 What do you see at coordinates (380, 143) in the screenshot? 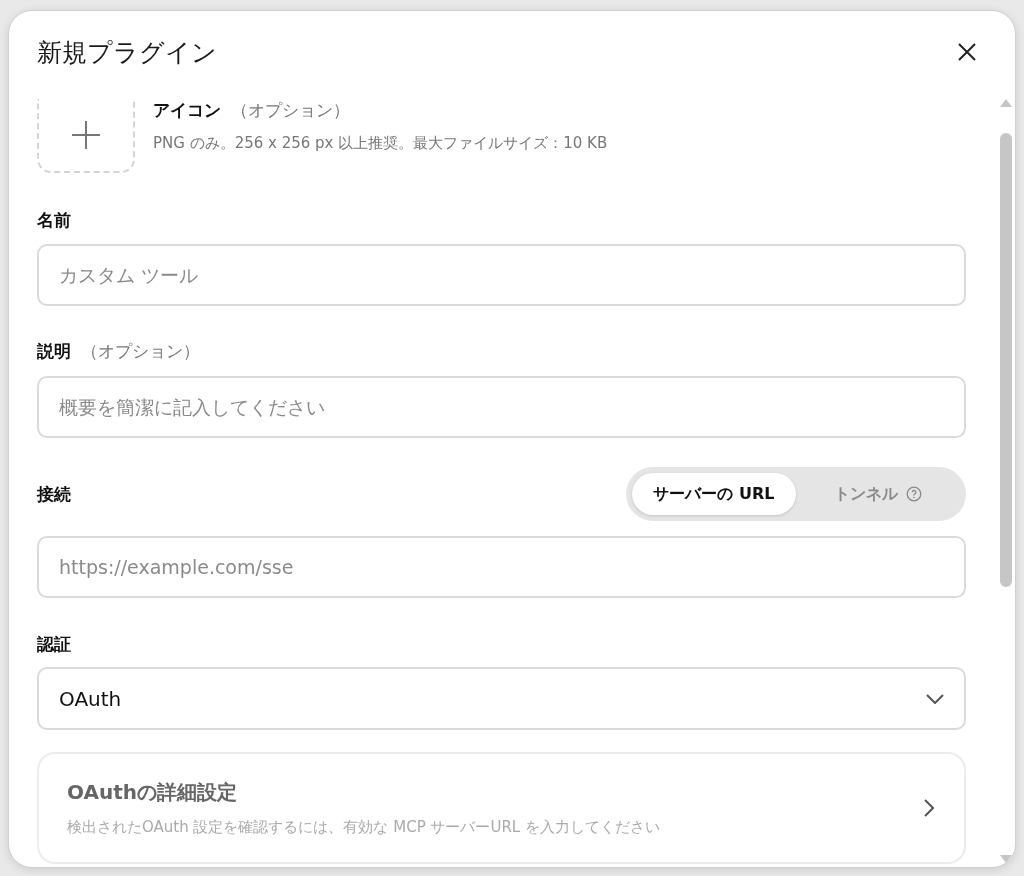
I see `upload-hint: PNG のみ。256 x 256 px 以上推奨。最大ファイルサイズ：10 KB` at bounding box center [380, 143].